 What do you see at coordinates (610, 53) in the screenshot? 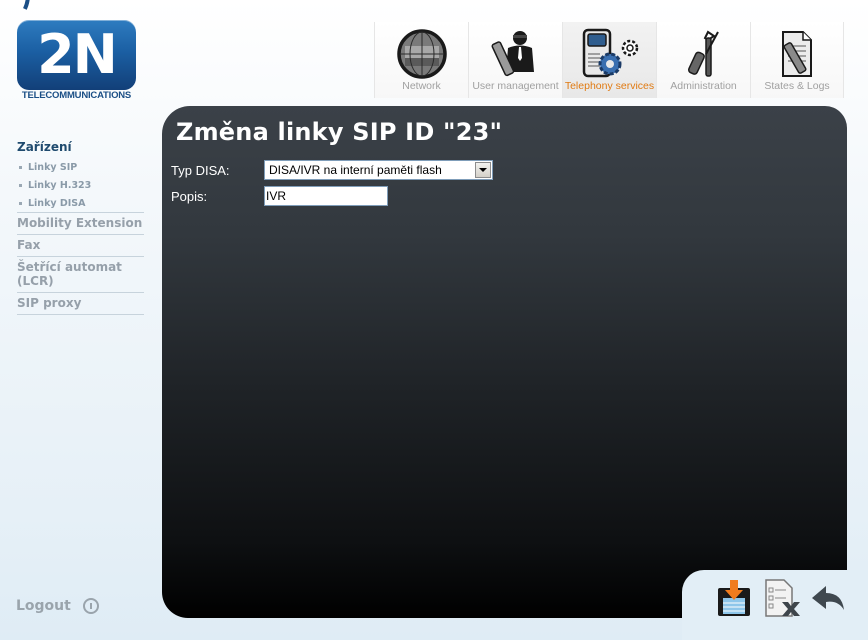
I see `phone-gears-icon` at bounding box center [610, 53].